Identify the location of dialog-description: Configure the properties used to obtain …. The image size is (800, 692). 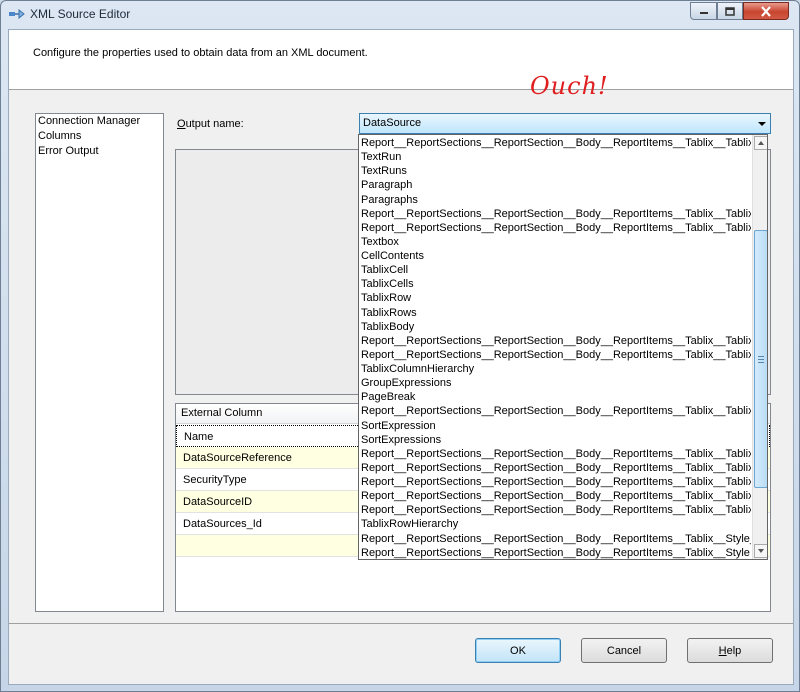
(200, 53).